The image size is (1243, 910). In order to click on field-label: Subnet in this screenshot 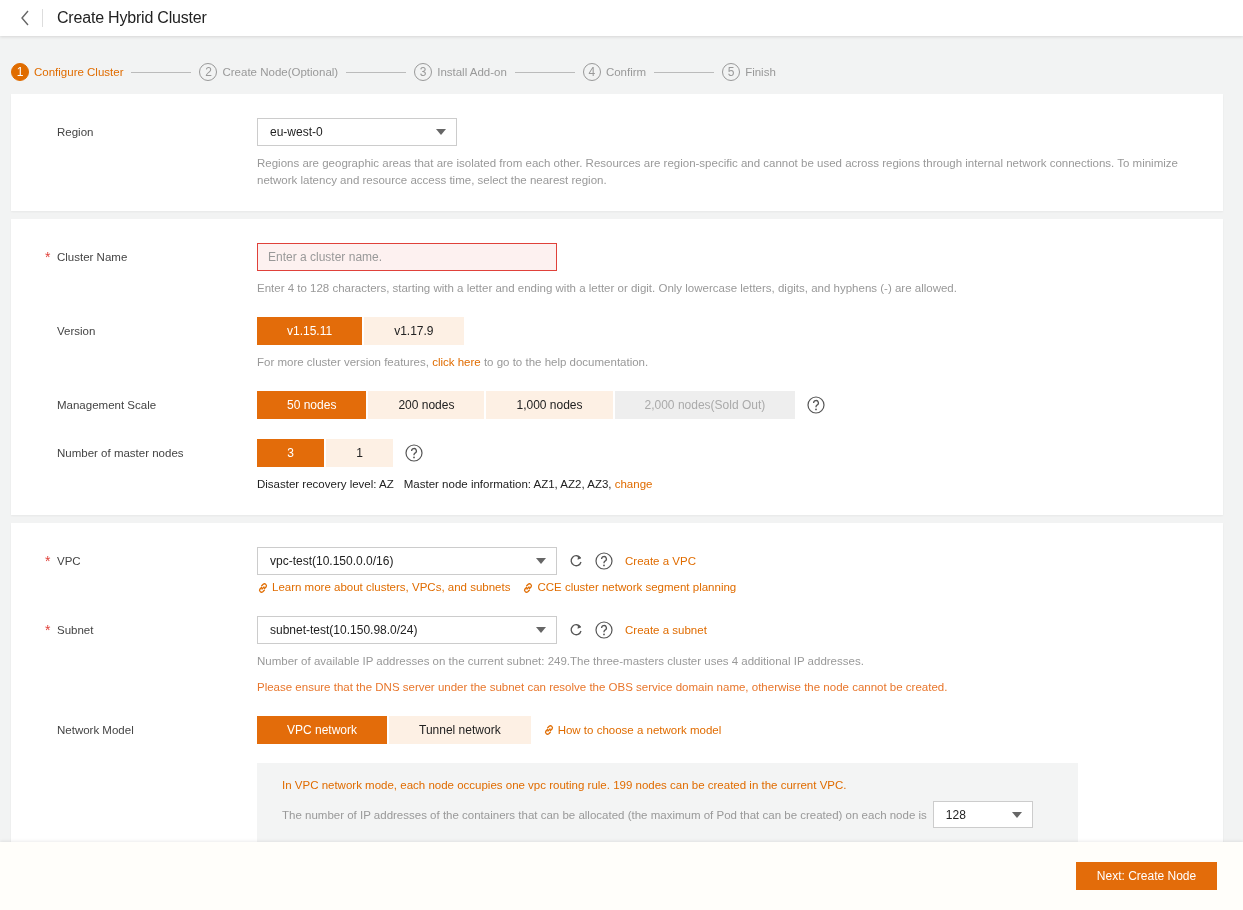, I will do `click(75, 630)`.